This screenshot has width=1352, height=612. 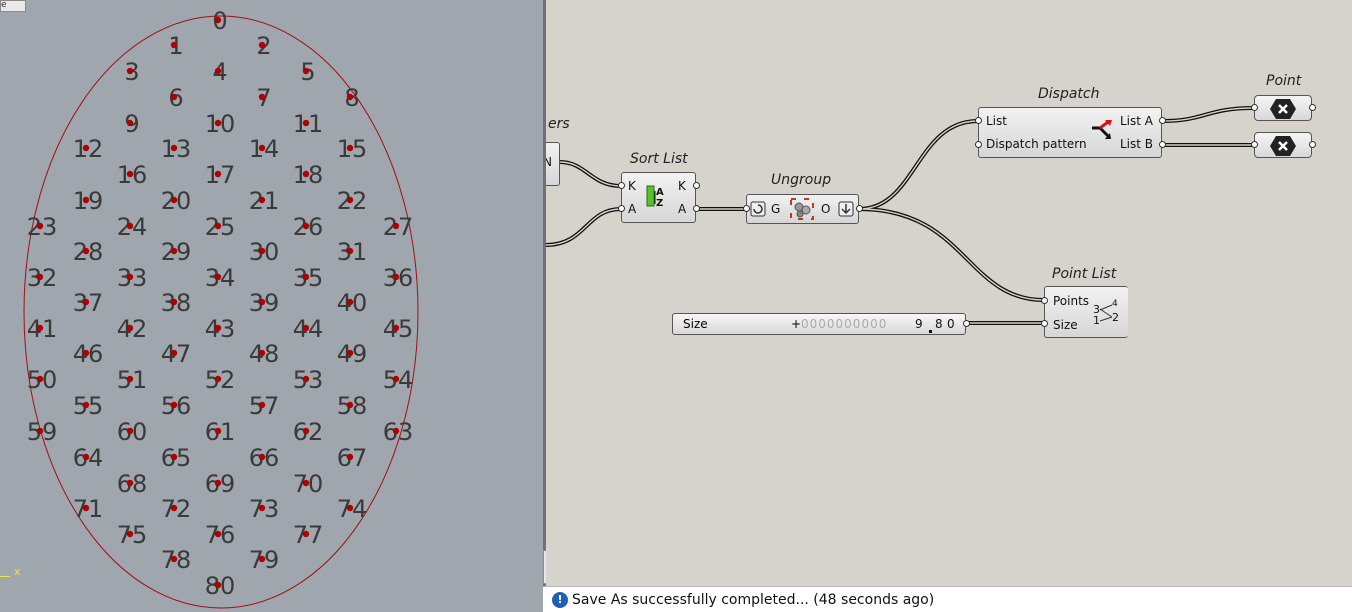 What do you see at coordinates (1283, 145) in the screenshot?
I see `point-param-b` at bounding box center [1283, 145].